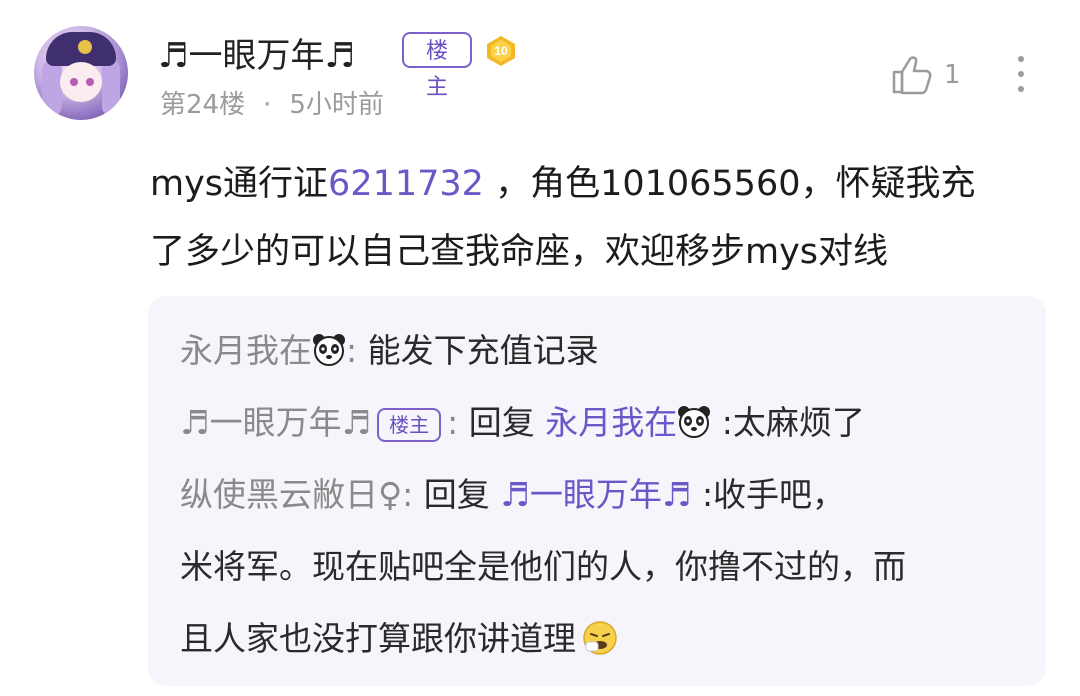 The width and height of the screenshot is (1080, 696). I want to click on floor-number: 第24楼, so click(203, 105).